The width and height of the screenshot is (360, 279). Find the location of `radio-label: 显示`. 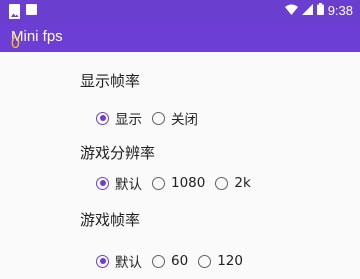

radio-label: 显示 is located at coordinates (128, 120).